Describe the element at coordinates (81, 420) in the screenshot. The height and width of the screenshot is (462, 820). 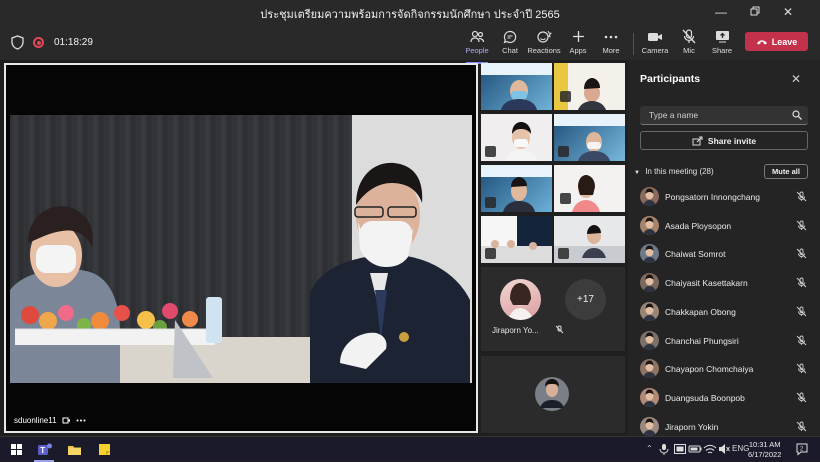
I see `more-options-icon` at that location.